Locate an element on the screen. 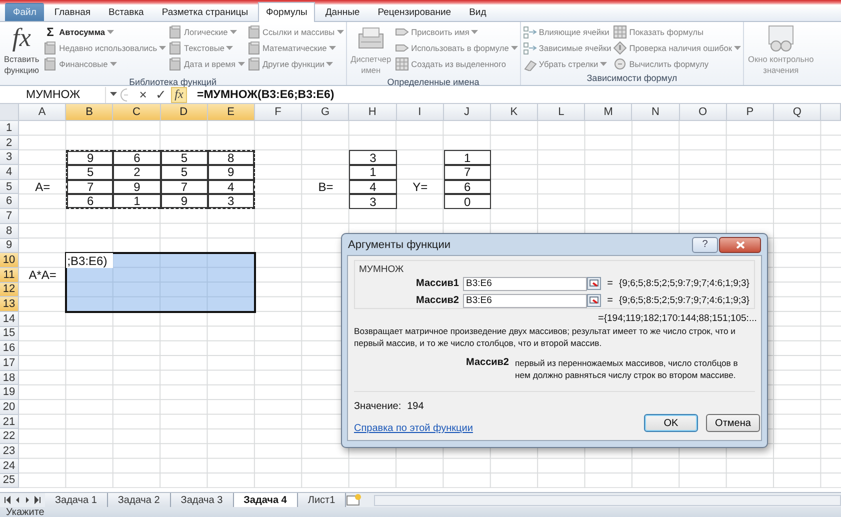  selected-range is located at coordinates (160, 283).